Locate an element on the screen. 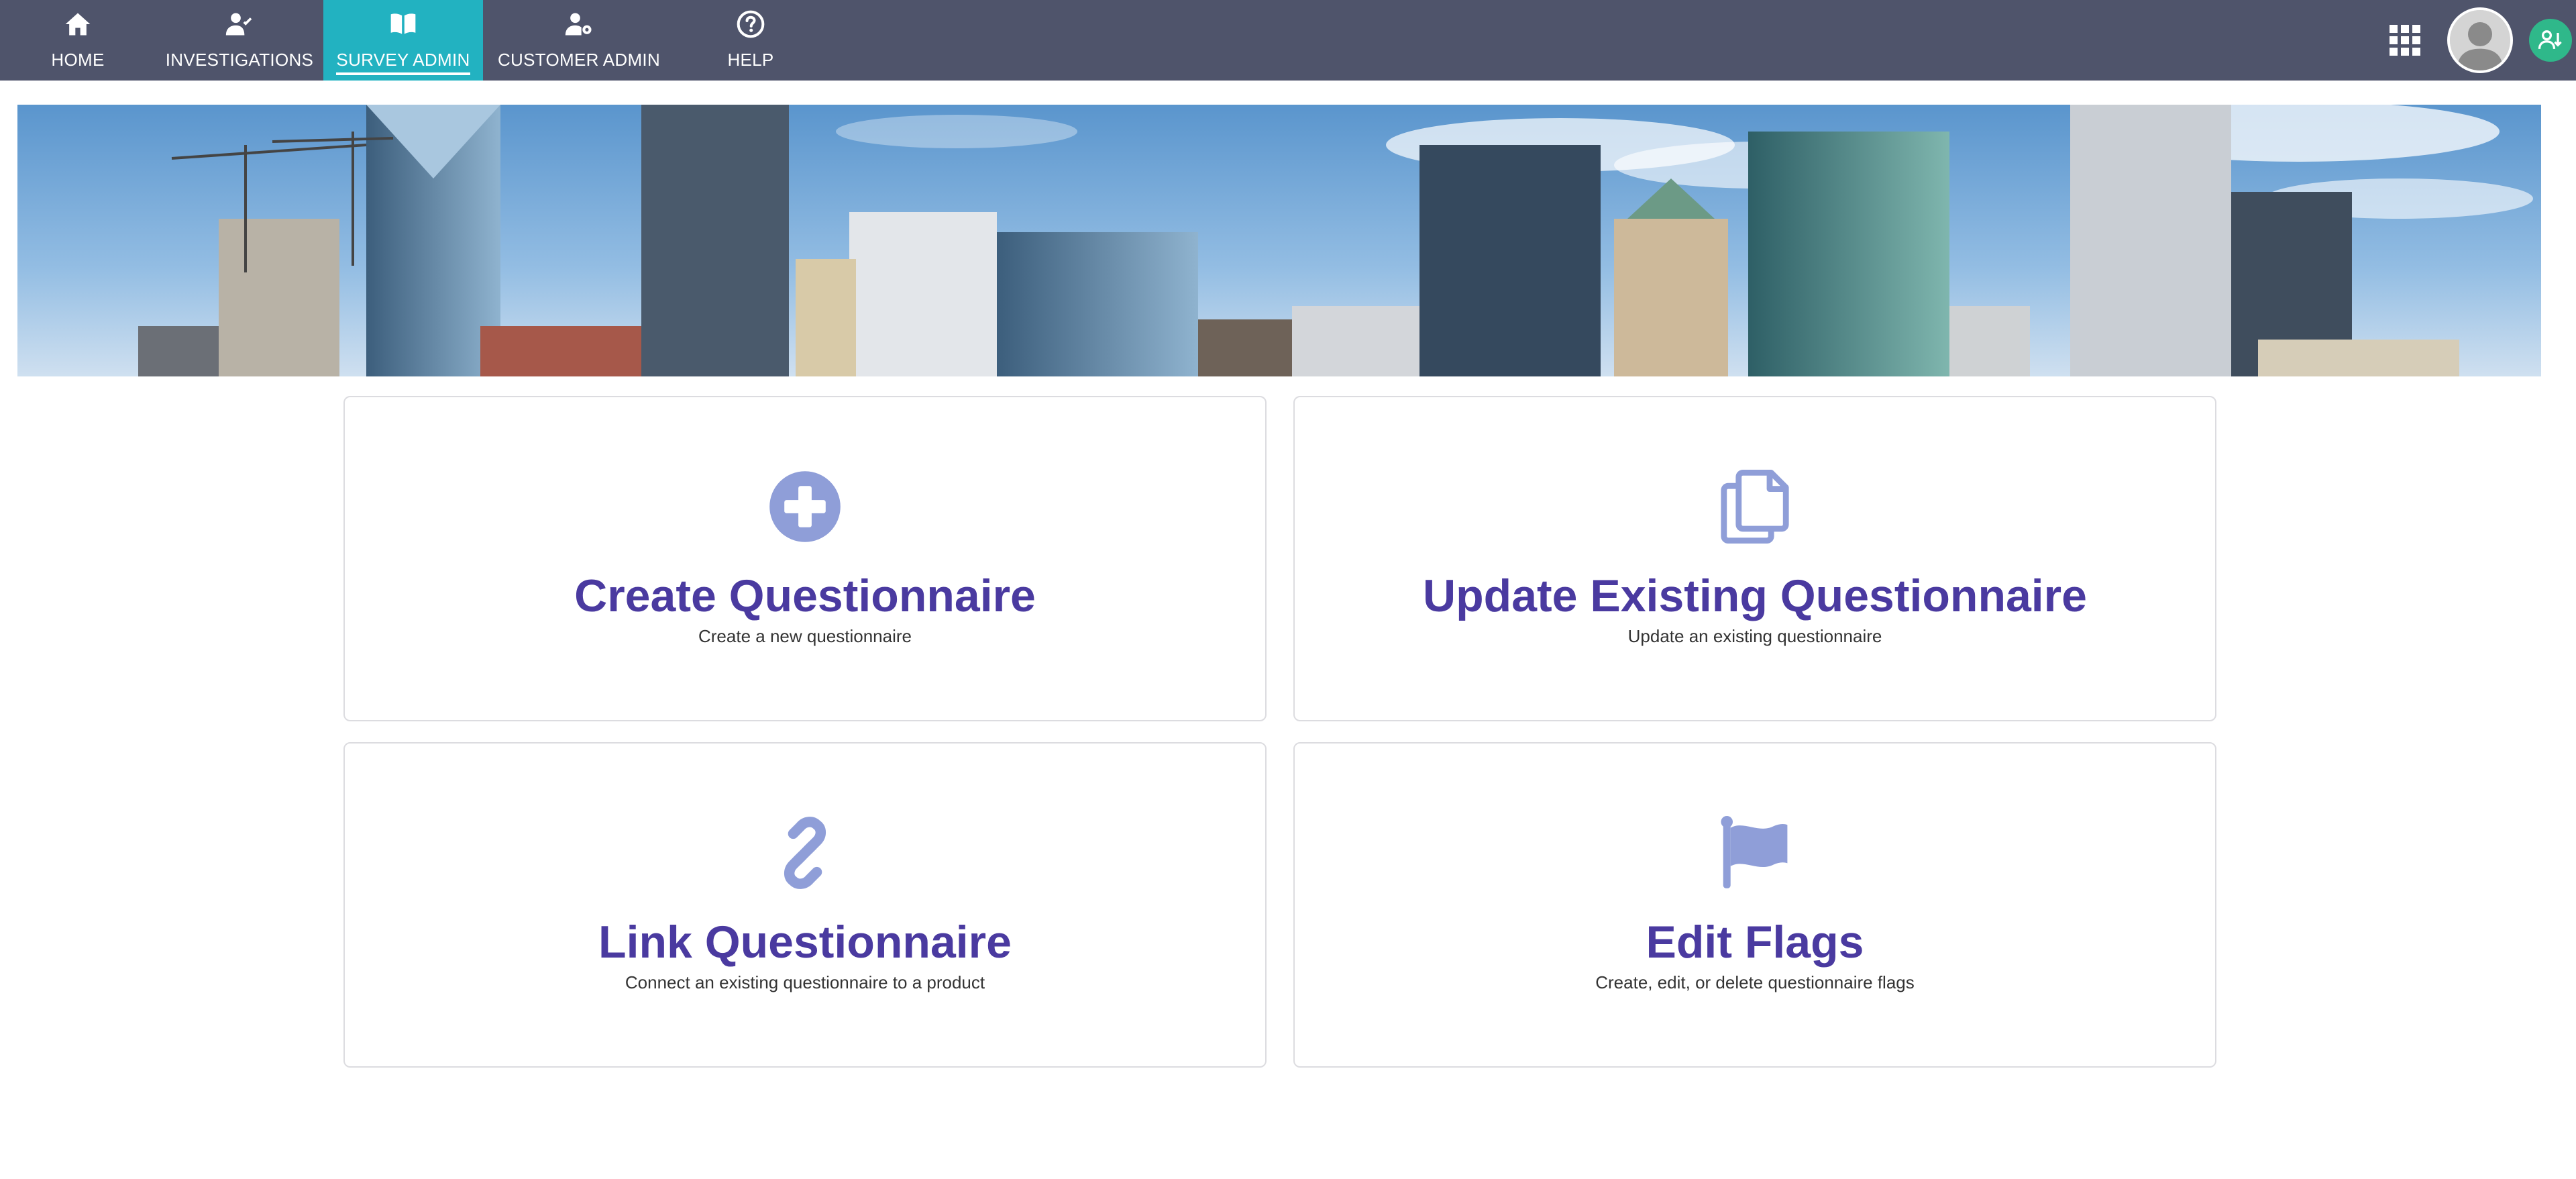  user-gear-icon is located at coordinates (579, 24).